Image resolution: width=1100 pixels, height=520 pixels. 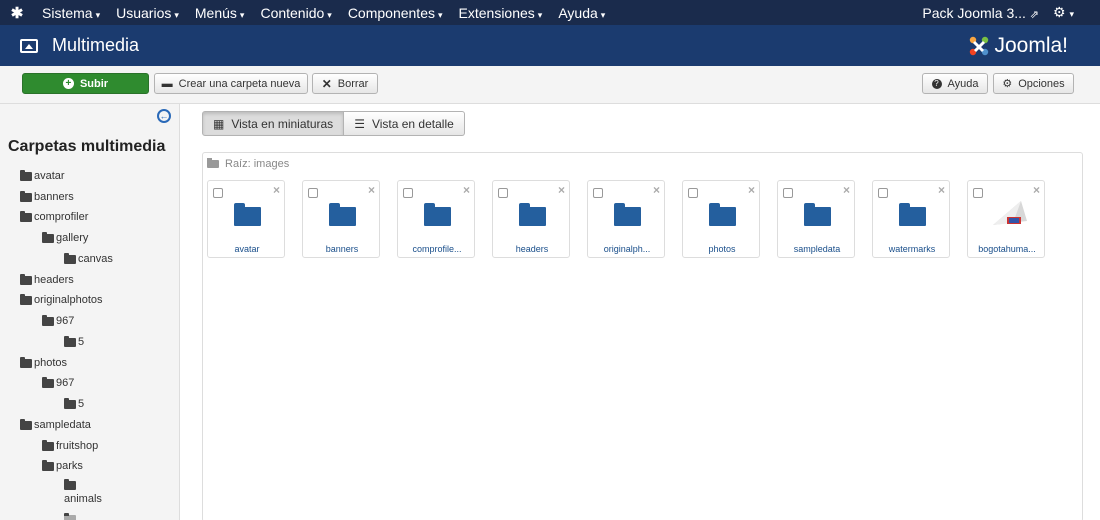 What do you see at coordinates (955, 83) in the screenshot?
I see `help-button: ? Ayuda` at bounding box center [955, 83].